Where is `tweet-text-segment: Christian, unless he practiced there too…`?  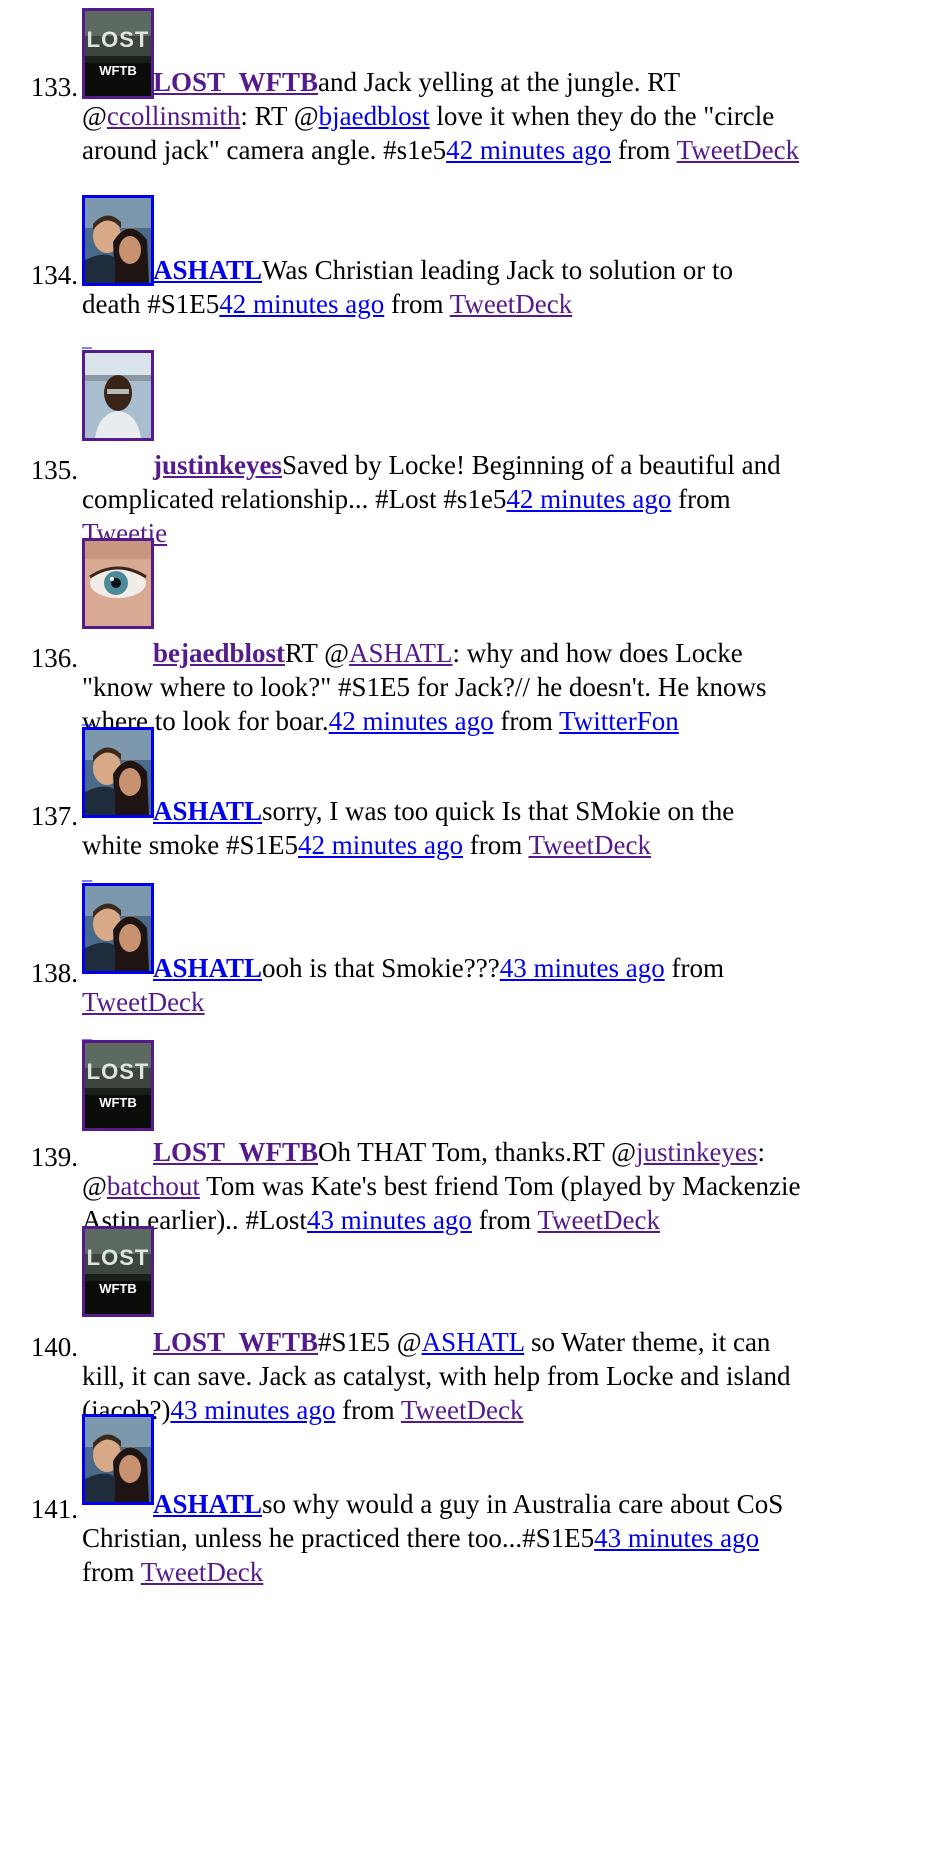 tweet-text-segment: Christian, unless he practiced there too… is located at coordinates (338, 1538).